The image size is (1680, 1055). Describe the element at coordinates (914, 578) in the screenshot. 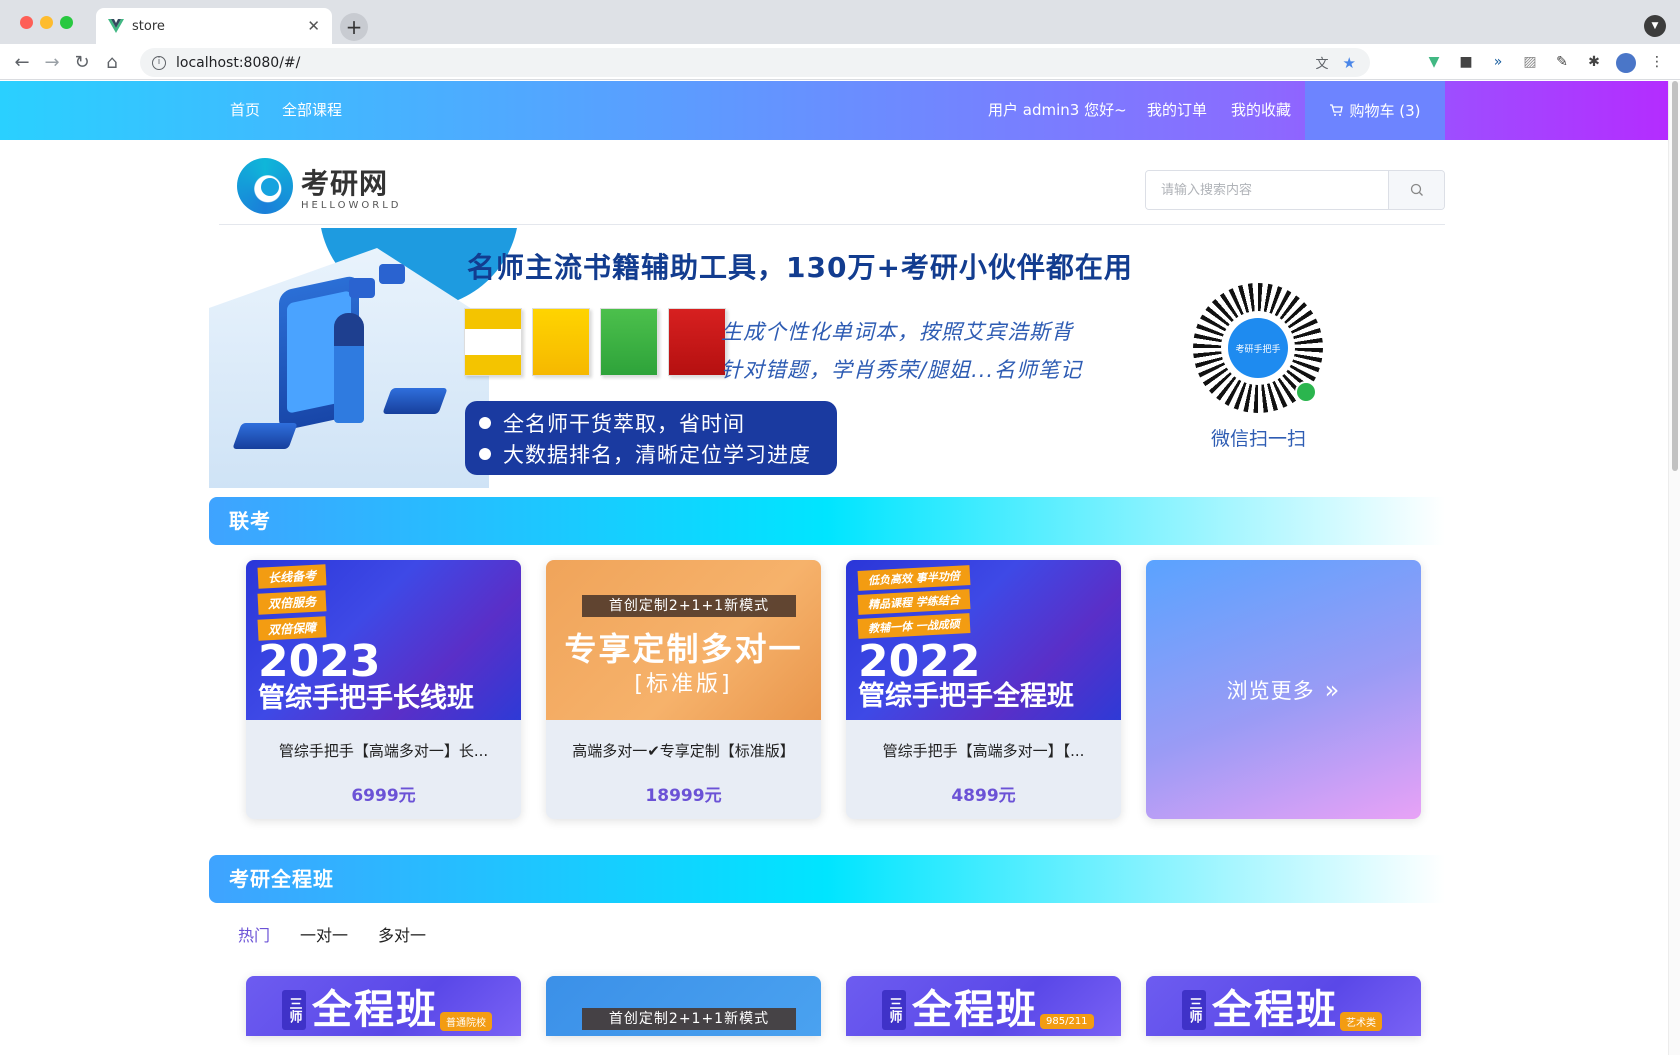

I see `product-tag: 低负高效 事半功倍` at that location.